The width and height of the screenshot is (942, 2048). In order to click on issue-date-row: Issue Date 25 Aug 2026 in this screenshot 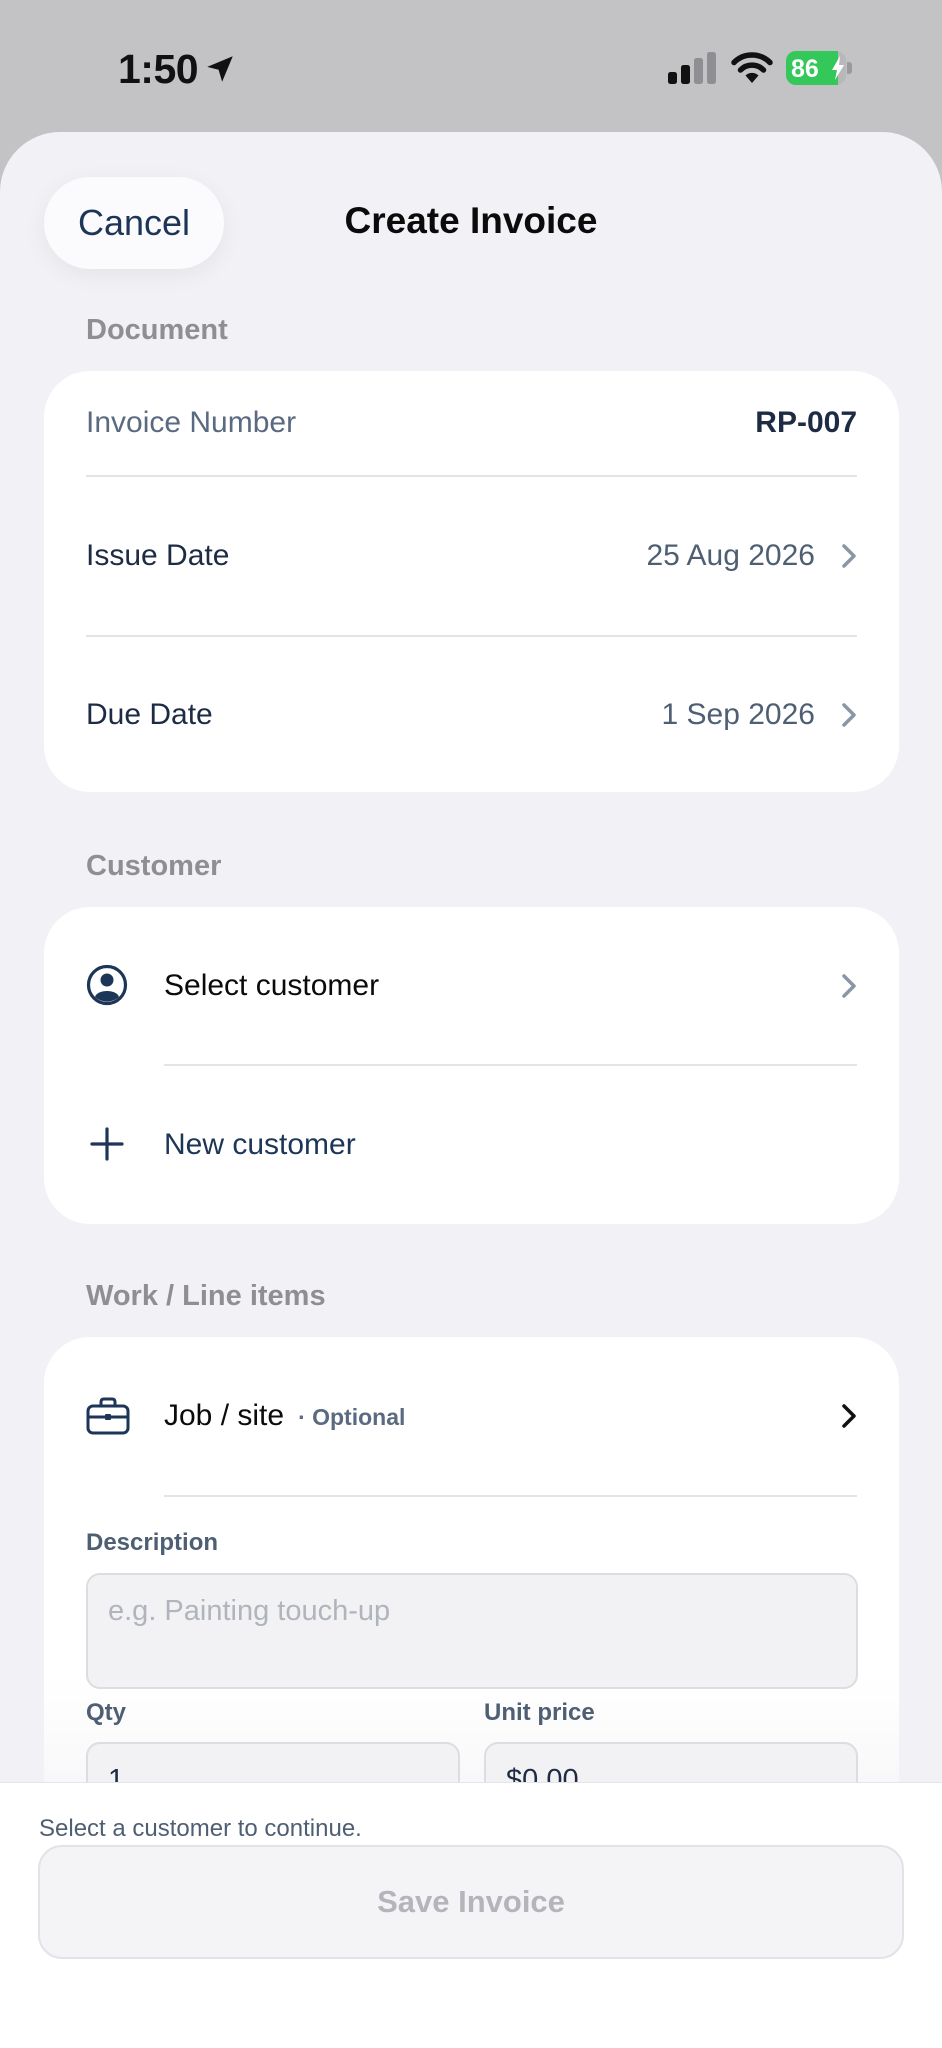, I will do `click(471, 556)`.